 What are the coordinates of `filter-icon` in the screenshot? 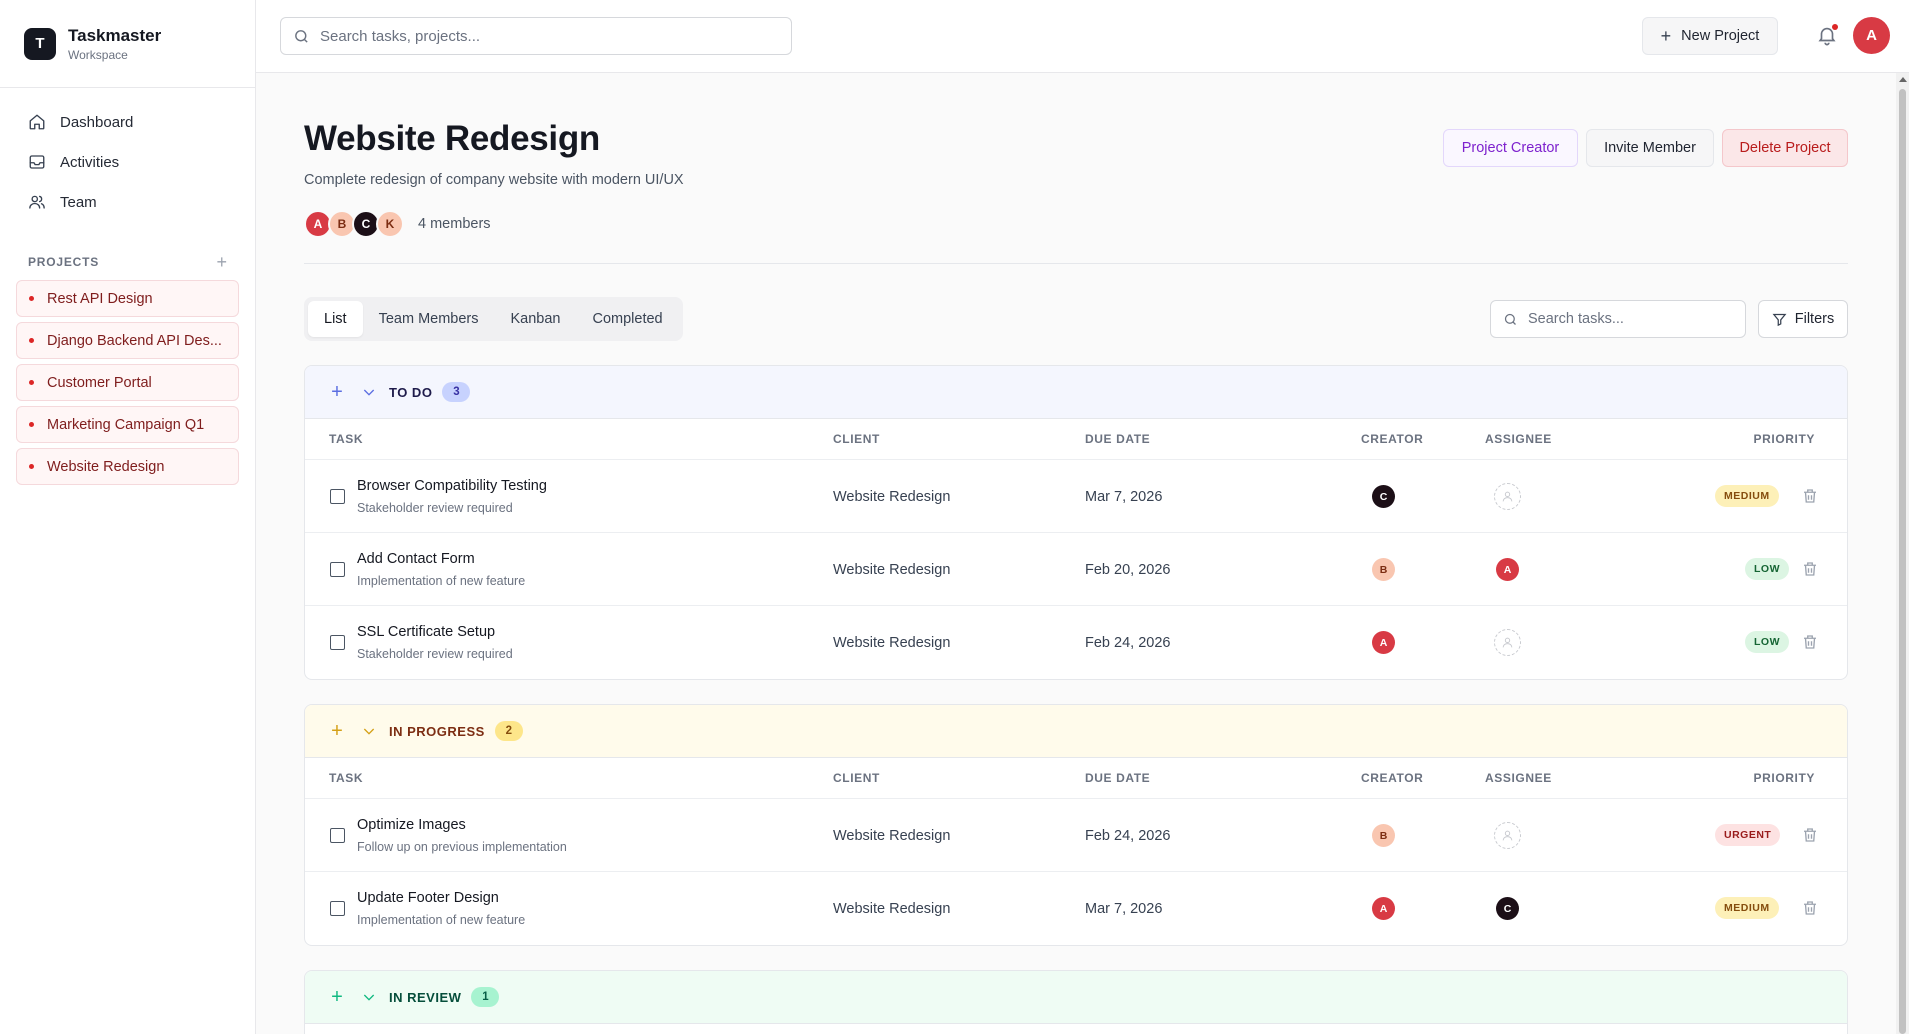 It's located at (1779, 319).